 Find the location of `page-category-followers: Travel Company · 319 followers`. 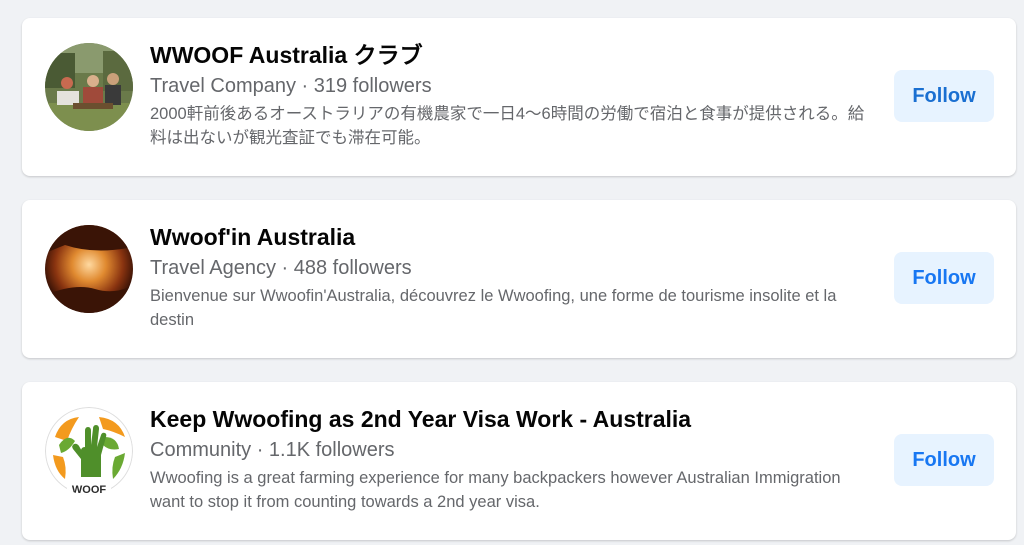

page-category-followers: Travel Company · 319 followers is located at coordinates (291, 86).